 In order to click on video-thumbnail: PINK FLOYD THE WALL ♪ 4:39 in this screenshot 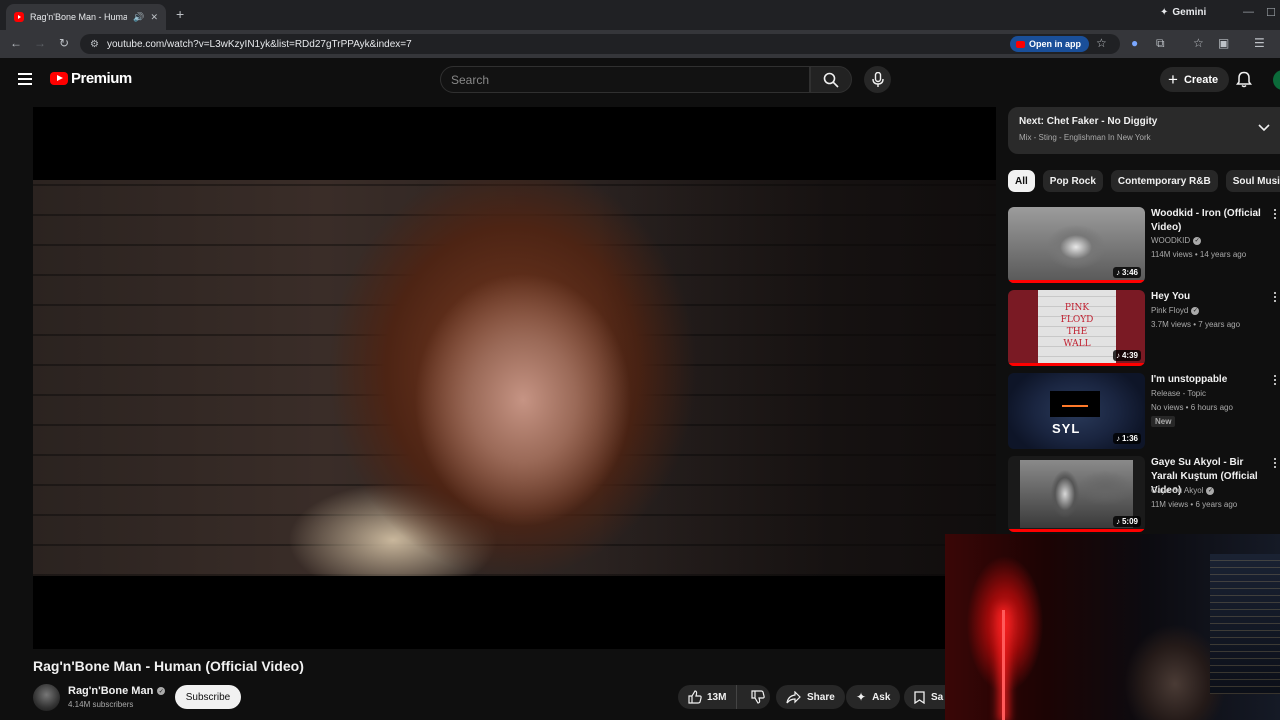, I will do `click(1076, 328)`.